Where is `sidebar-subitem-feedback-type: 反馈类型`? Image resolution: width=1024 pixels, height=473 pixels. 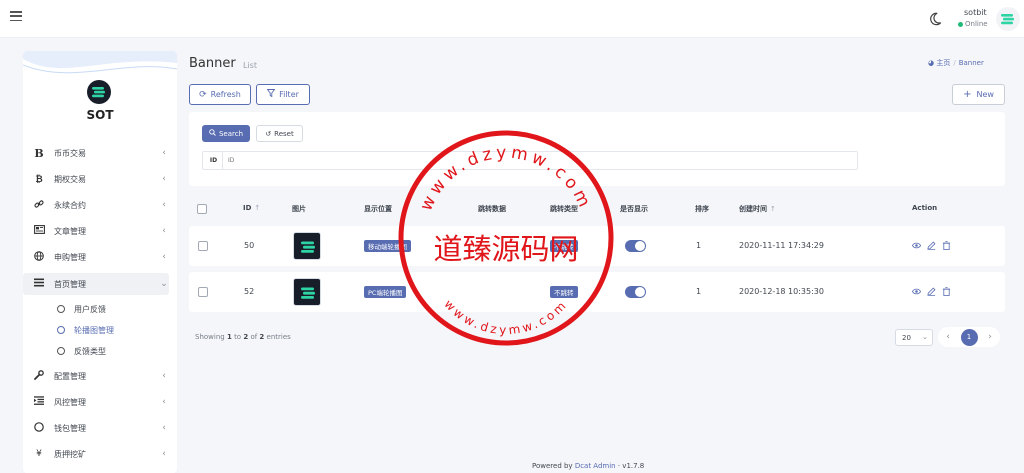 sidebar-subitem-feedback-type: 反馈类型 is located at coordinates (96, 351).